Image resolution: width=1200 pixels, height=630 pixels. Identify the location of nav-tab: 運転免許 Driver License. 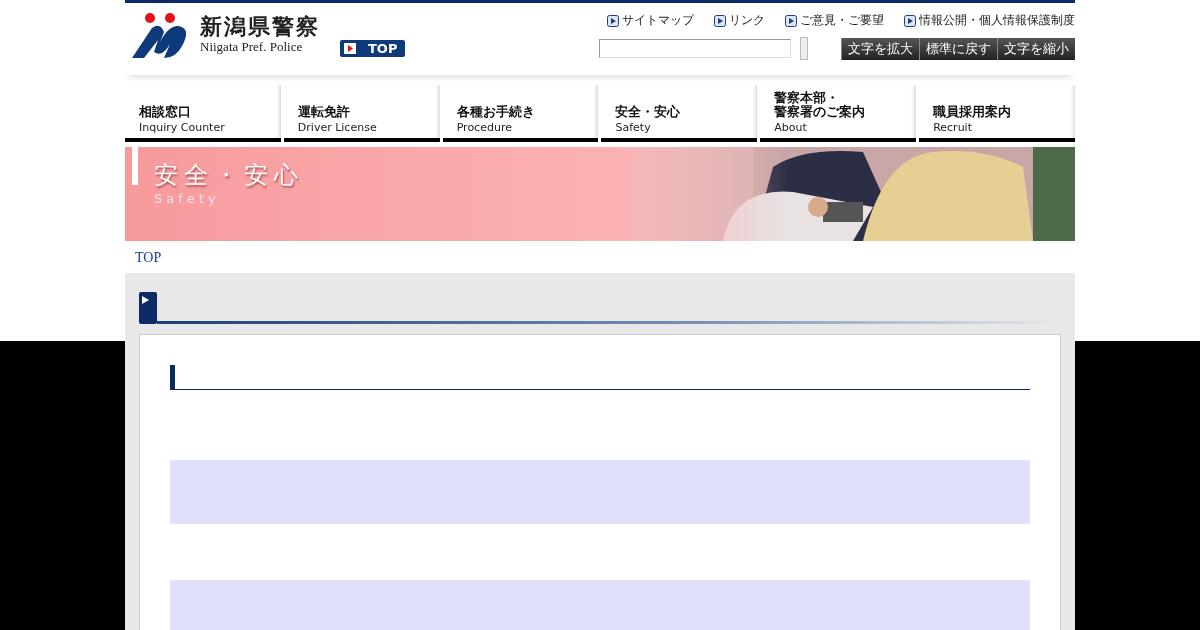
(361, 113).